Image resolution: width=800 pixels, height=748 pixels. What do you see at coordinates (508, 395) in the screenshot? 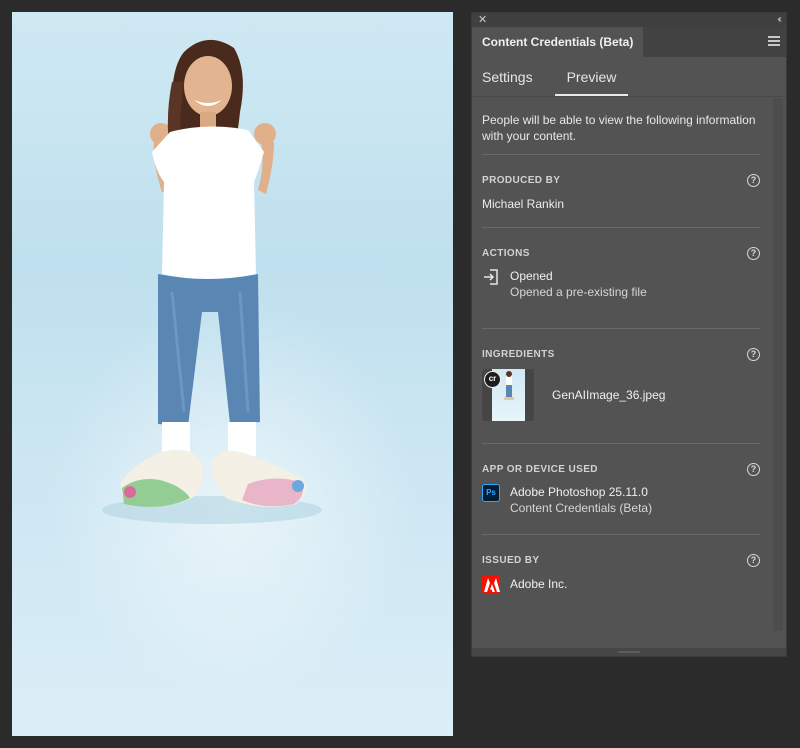
I see `ingredient-thumbnail: cr` at bounding box center [508, 395].